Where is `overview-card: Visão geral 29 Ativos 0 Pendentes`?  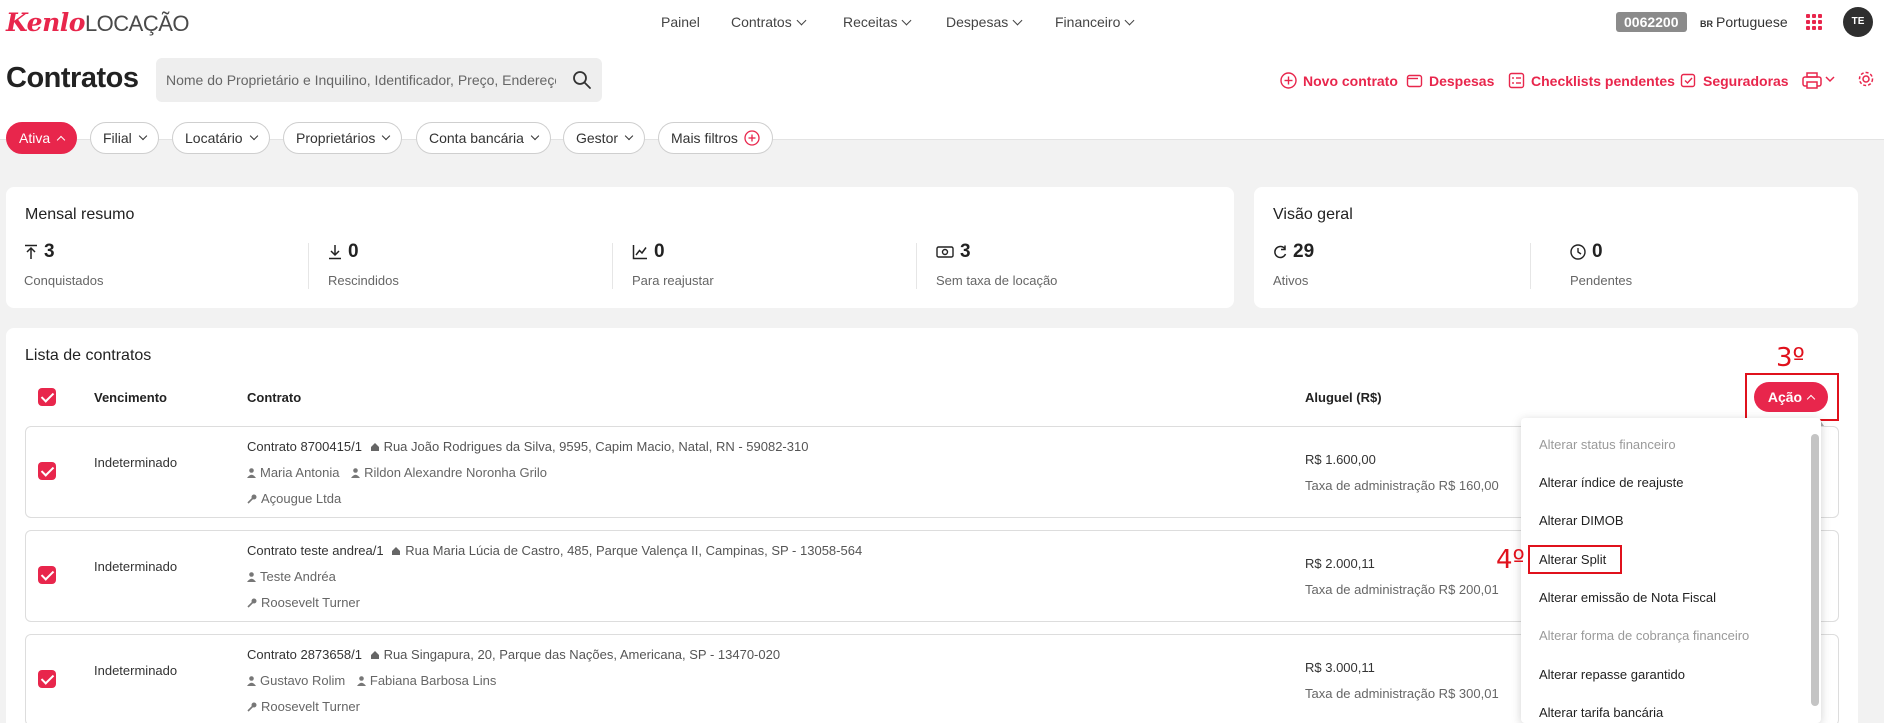
overview-card: Visão geral 29 Ativos 0 Pendentes is located at coordinates (1556, 247).